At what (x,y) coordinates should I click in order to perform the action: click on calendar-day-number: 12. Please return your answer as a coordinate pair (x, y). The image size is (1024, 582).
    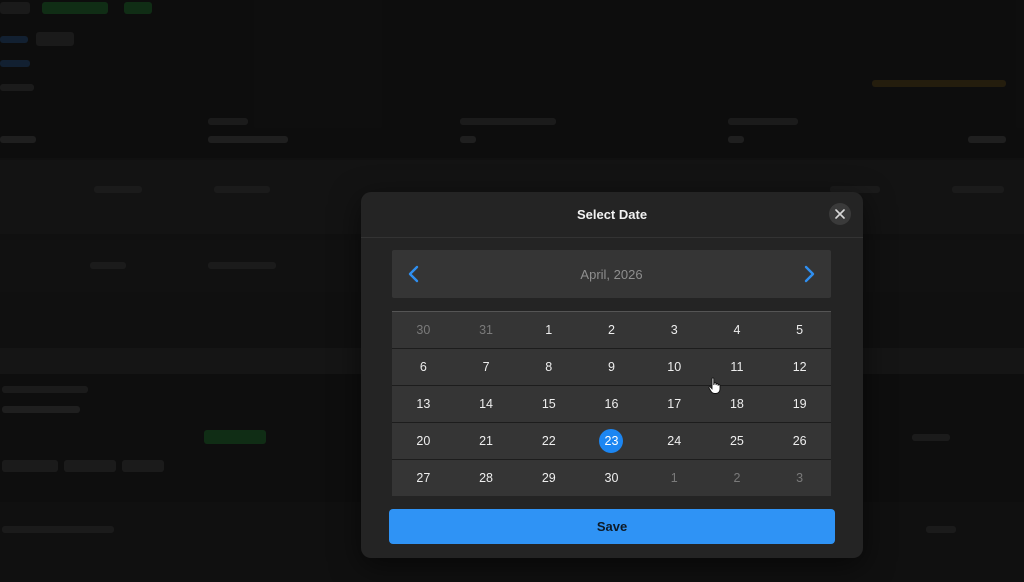
    Looking at the image, I should click on (799, 367).